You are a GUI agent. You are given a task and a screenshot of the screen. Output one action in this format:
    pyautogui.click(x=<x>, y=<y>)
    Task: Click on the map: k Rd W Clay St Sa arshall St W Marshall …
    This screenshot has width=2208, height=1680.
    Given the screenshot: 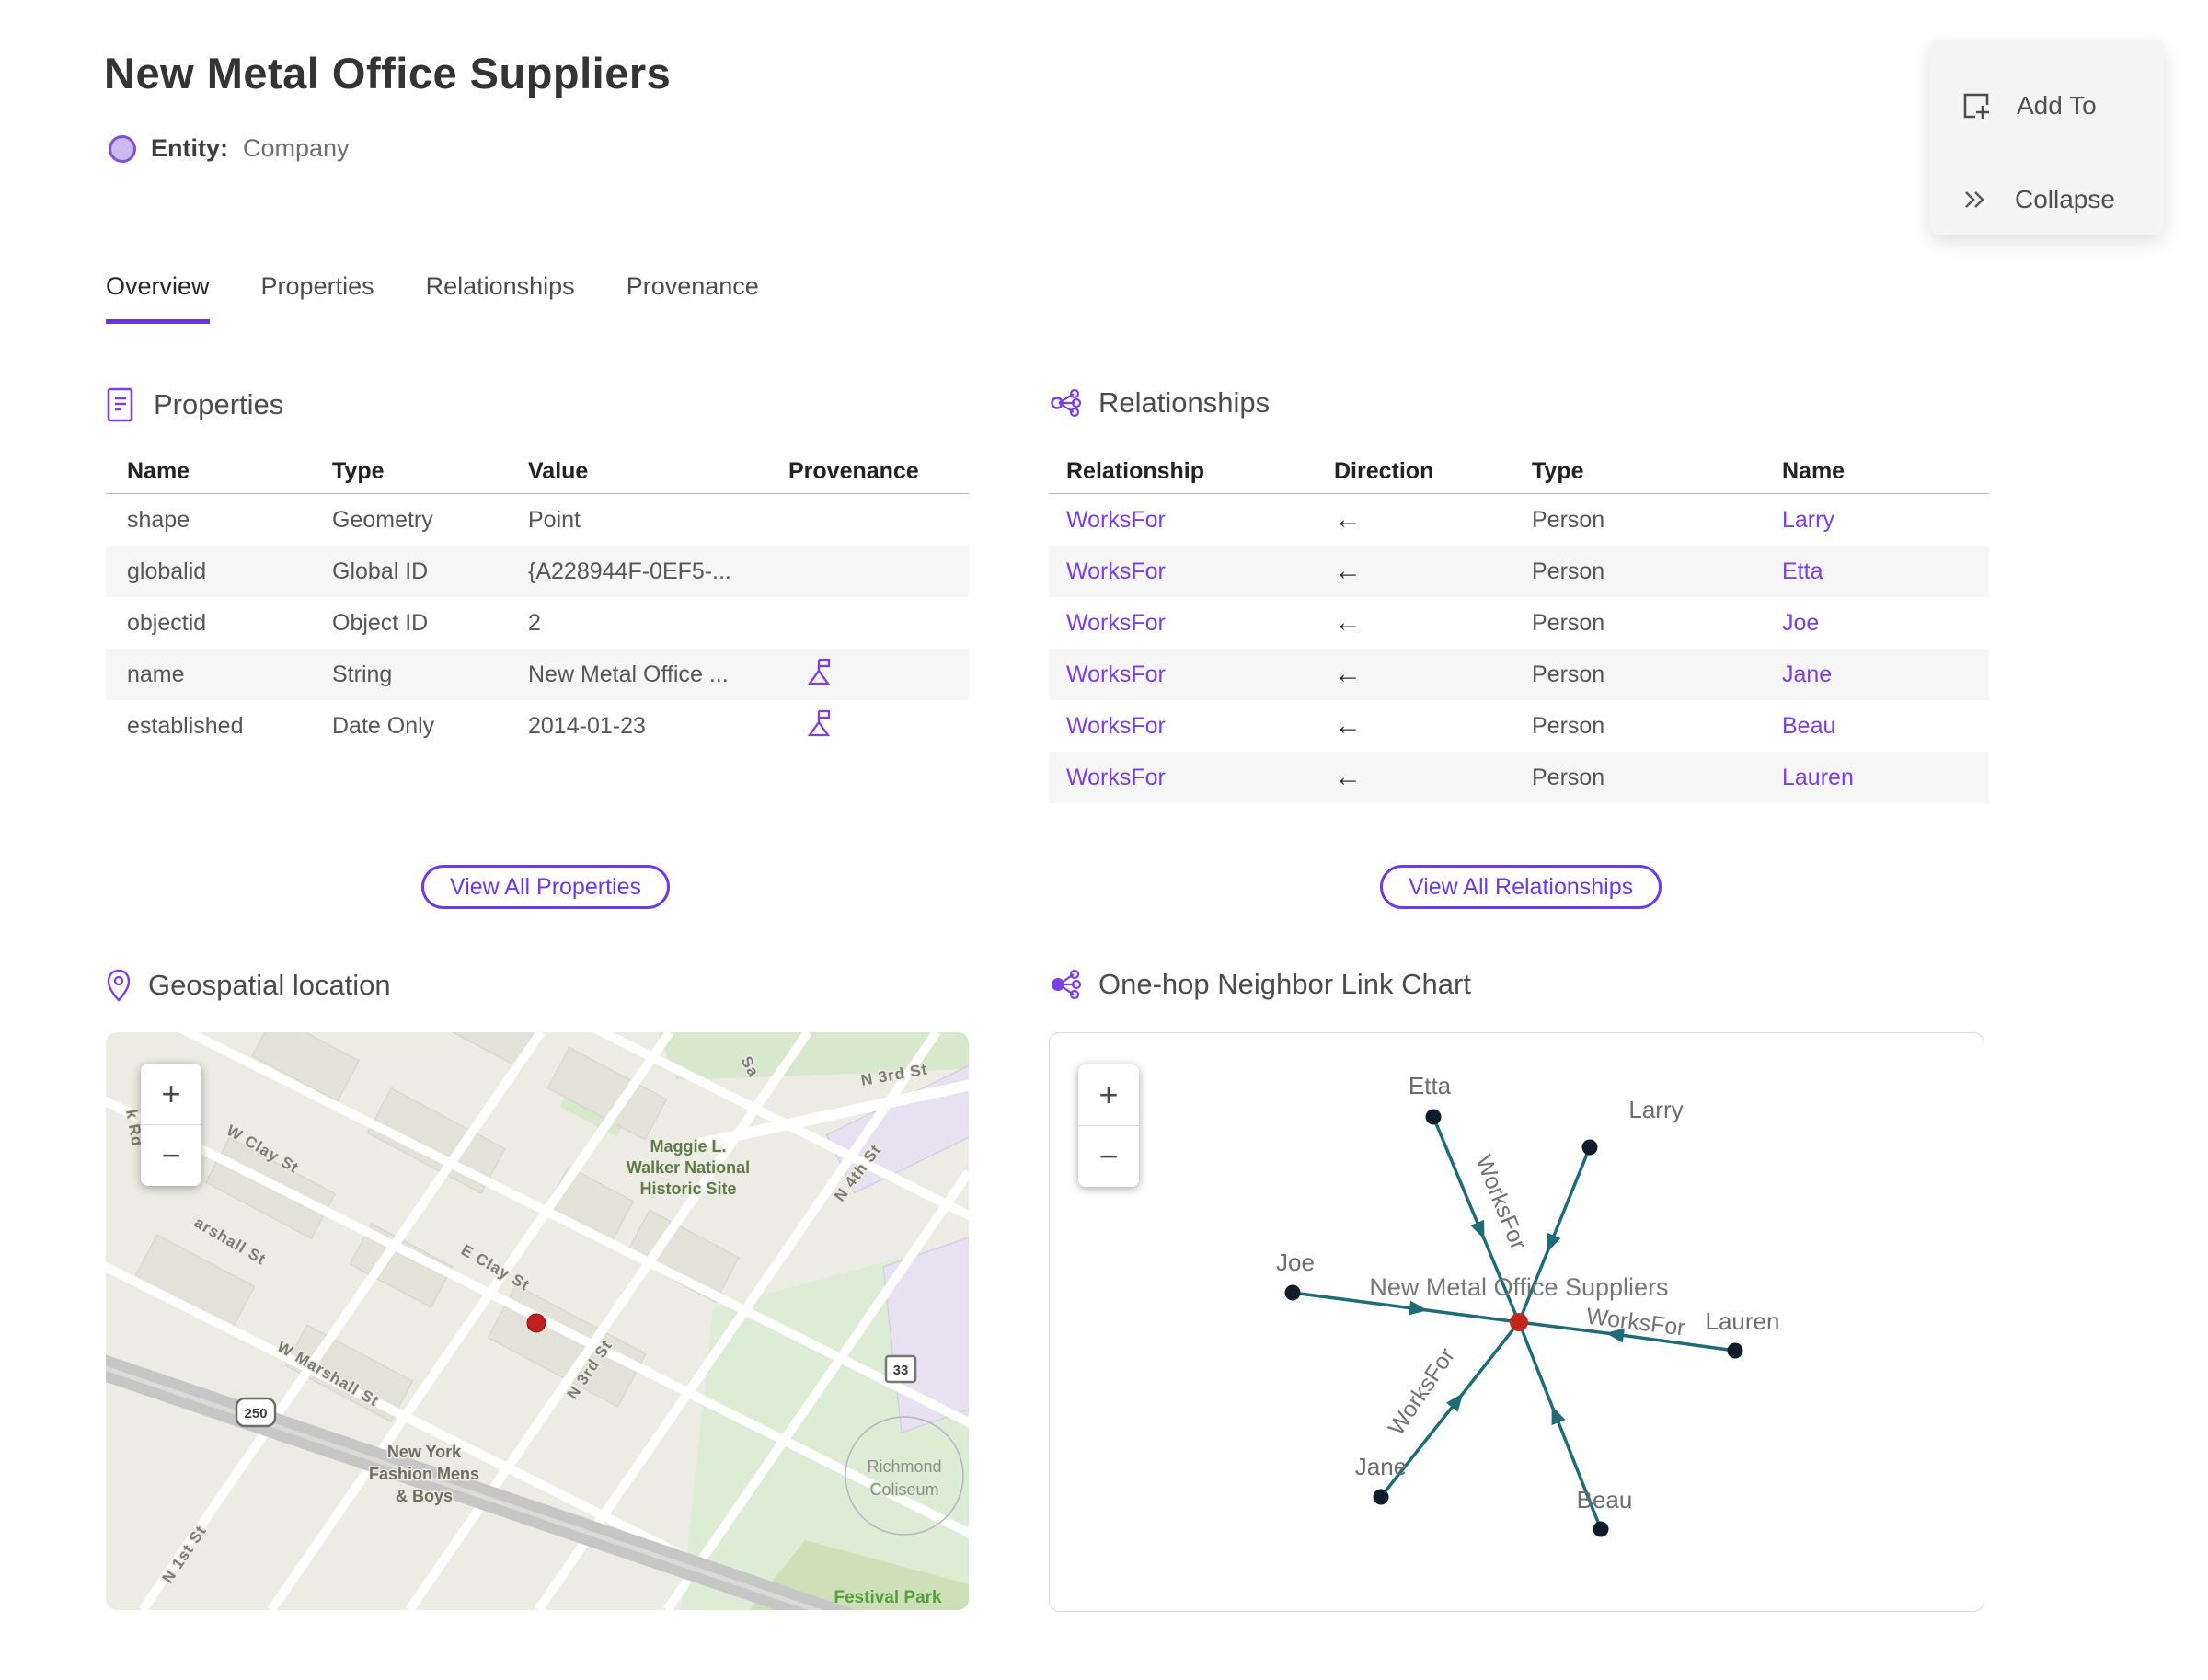 What is the action you would take?
    pyautogui.click(x=537, y=1321)
    